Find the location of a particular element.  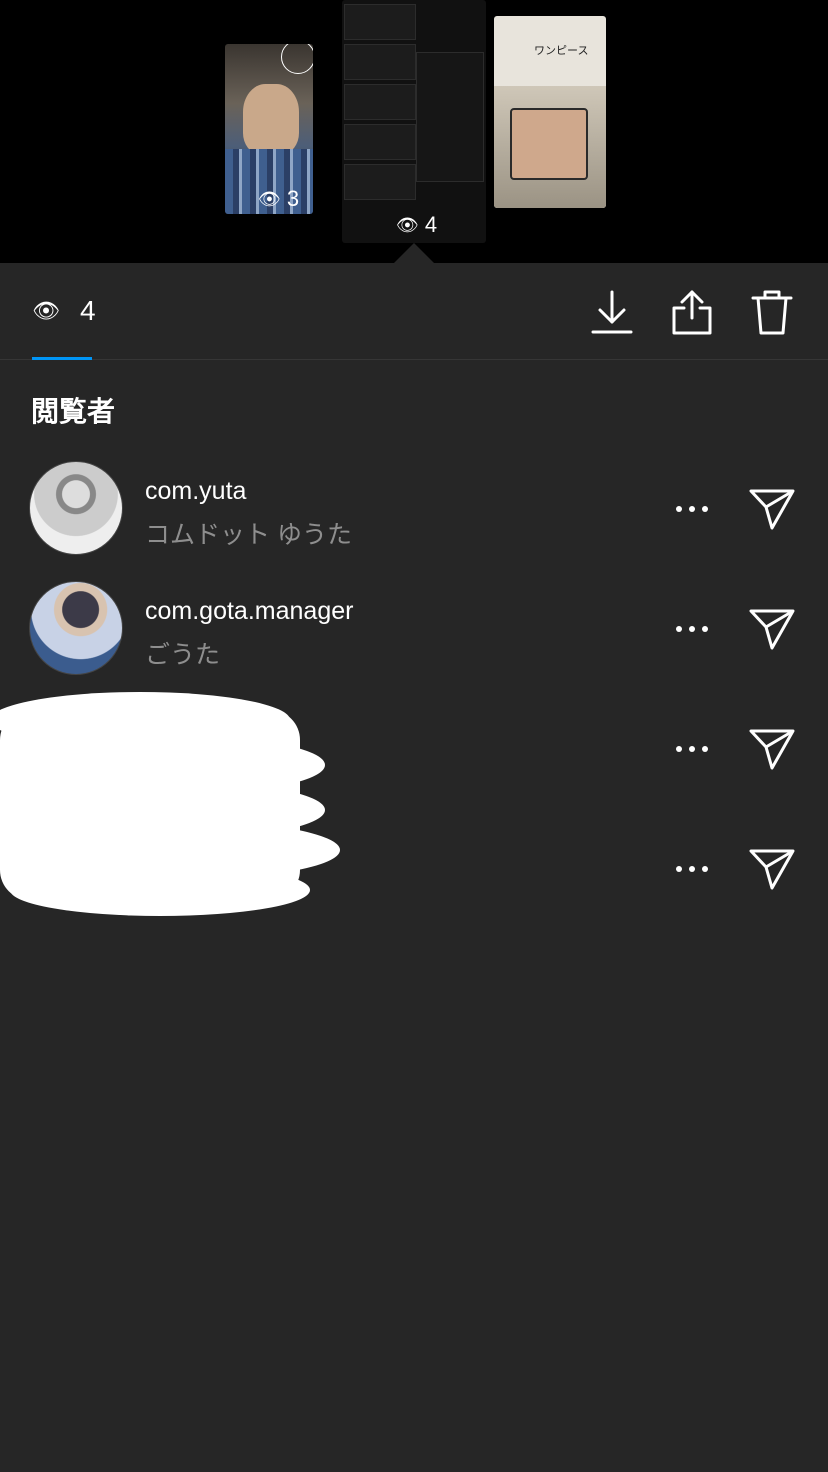

active-tab-indicator is located at coordinates (62, 358).